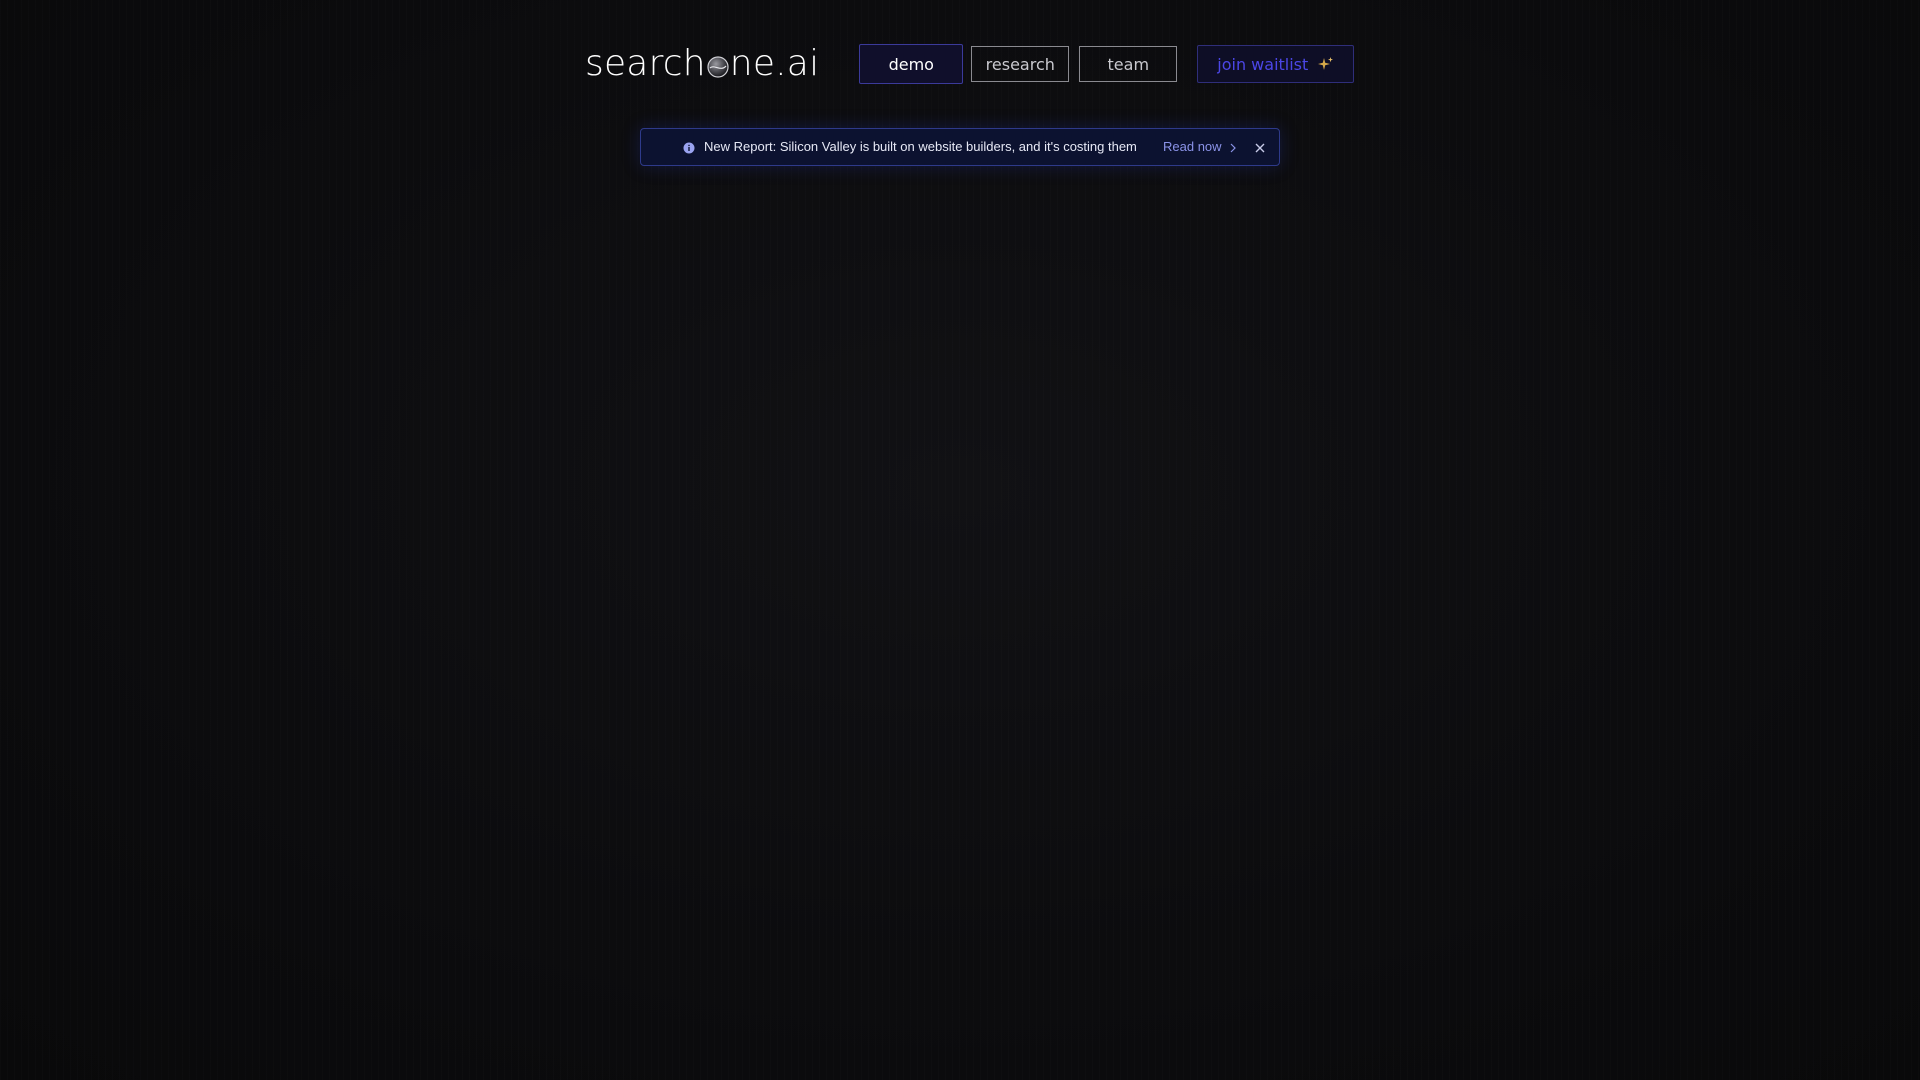 This screenshot has height=1080, width=1920. Describe the element at coordinates (689, 148) in the screenshot. I see `info-icon` at that location.